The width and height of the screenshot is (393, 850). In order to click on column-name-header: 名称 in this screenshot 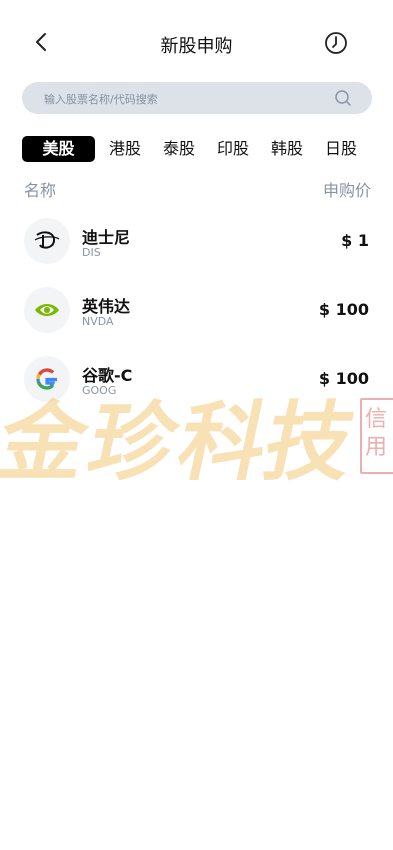, I will do `click(40, 190)`.